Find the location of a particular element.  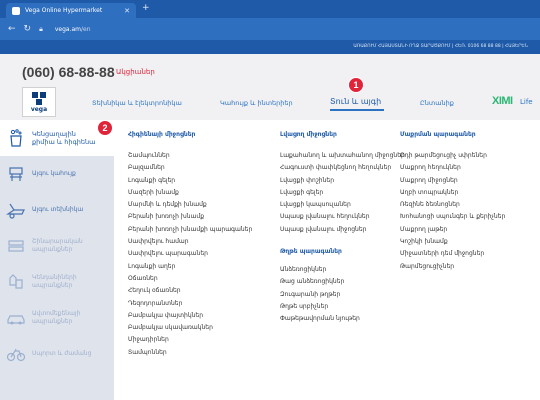

menu-link: Մաքրող հեղուկներ is located at coordinates (452, 170).